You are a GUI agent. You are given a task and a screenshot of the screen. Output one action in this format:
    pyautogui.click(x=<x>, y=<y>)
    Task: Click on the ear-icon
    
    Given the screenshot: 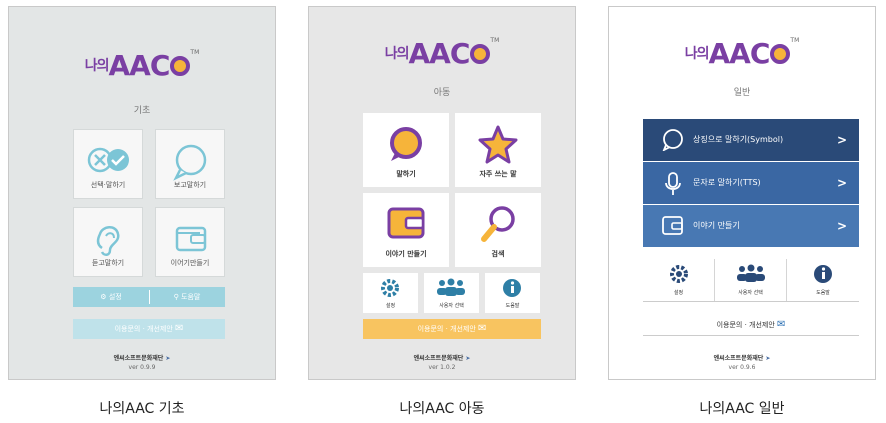 What is the action you would take?
    pyautogui.click(x=108, y=241)
    